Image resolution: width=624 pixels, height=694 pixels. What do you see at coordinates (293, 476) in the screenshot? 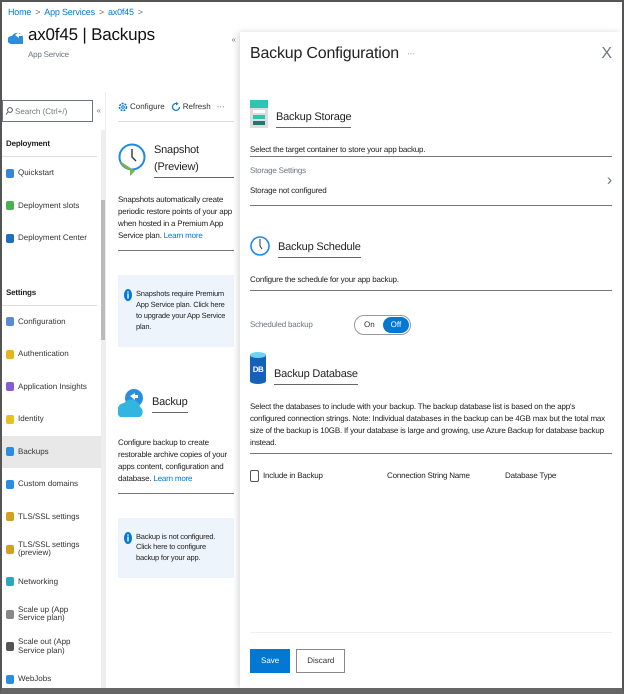
I see `column-header: Include in Backup` at bounding box center [293, 476].